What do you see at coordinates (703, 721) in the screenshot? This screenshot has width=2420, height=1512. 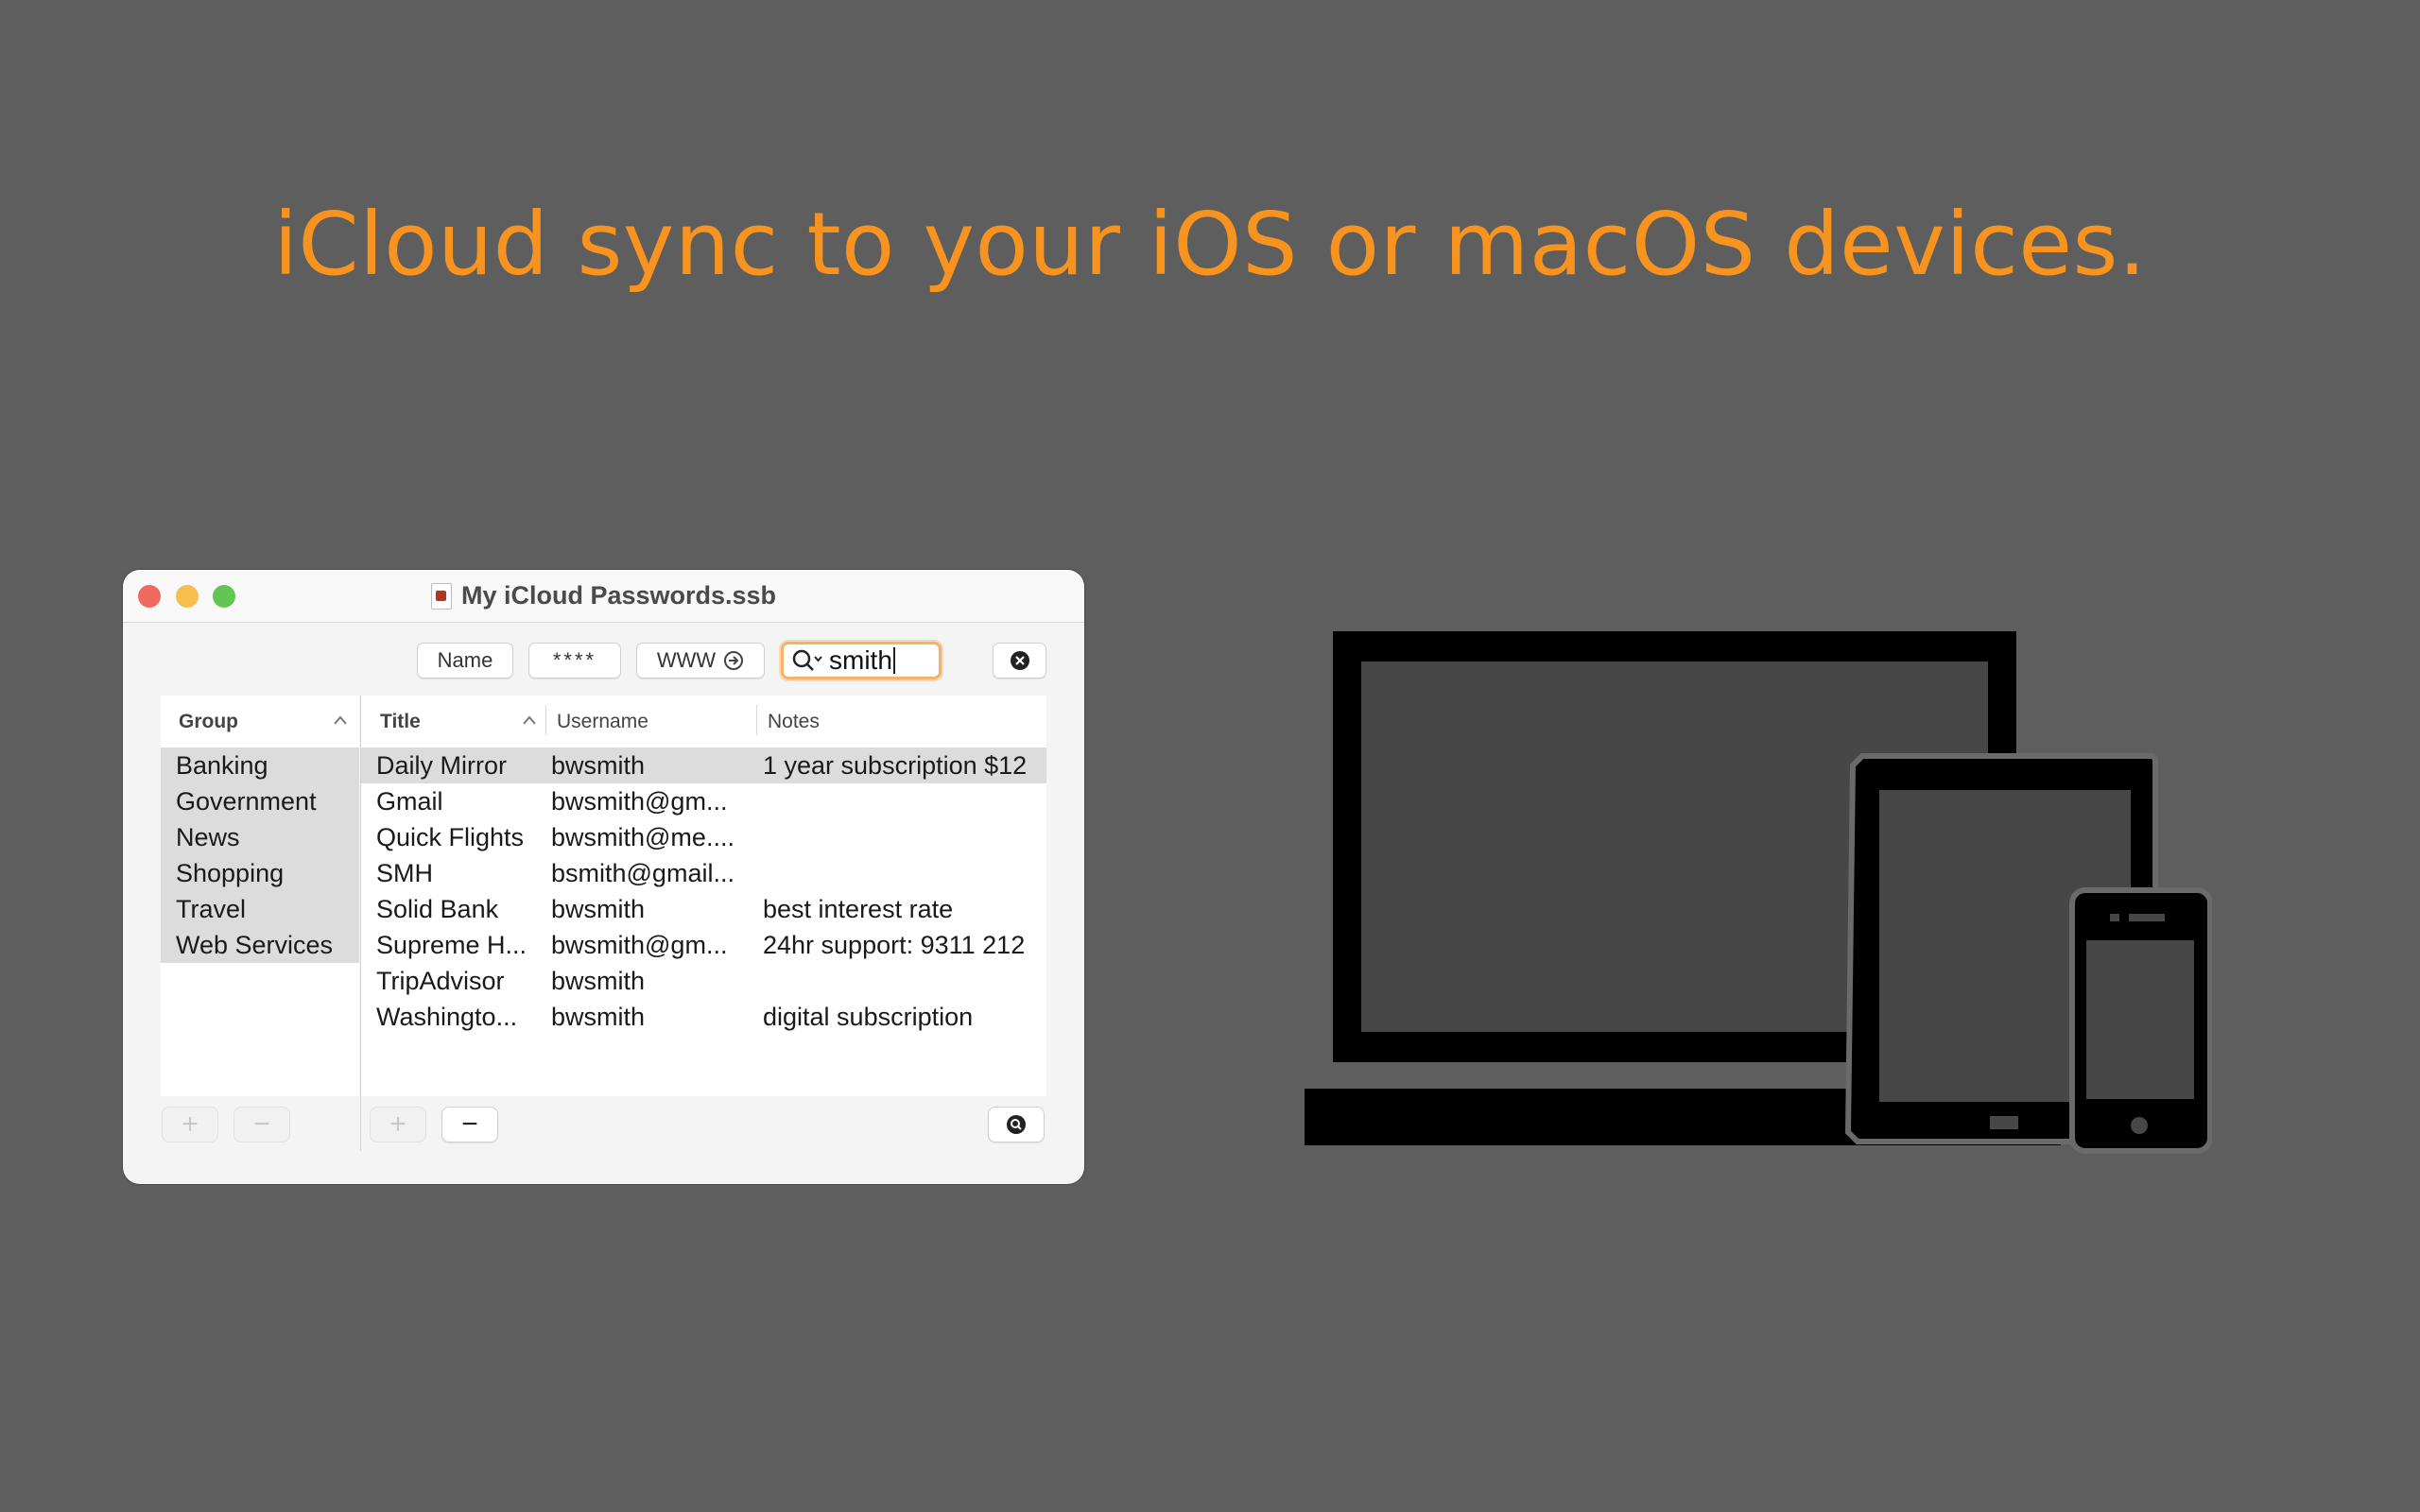 I see `entries-header: Title Username Notes` at bounding box center [703, 721].